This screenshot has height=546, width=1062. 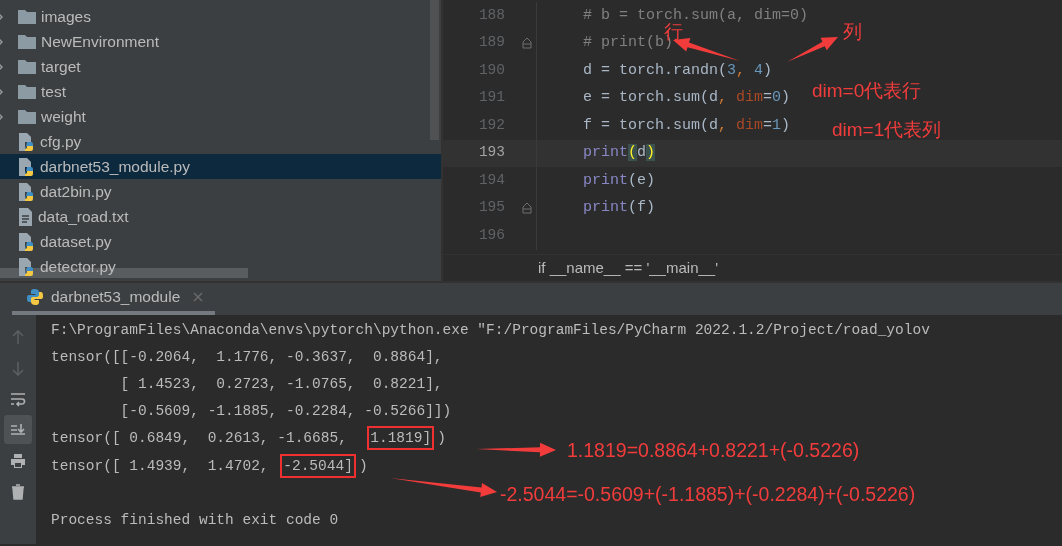 What do you see at coordinates (752, 267) in the screenshot?
I see `breadcrumb: if __name__ == '__main__'` at bounding box center [752, 267].